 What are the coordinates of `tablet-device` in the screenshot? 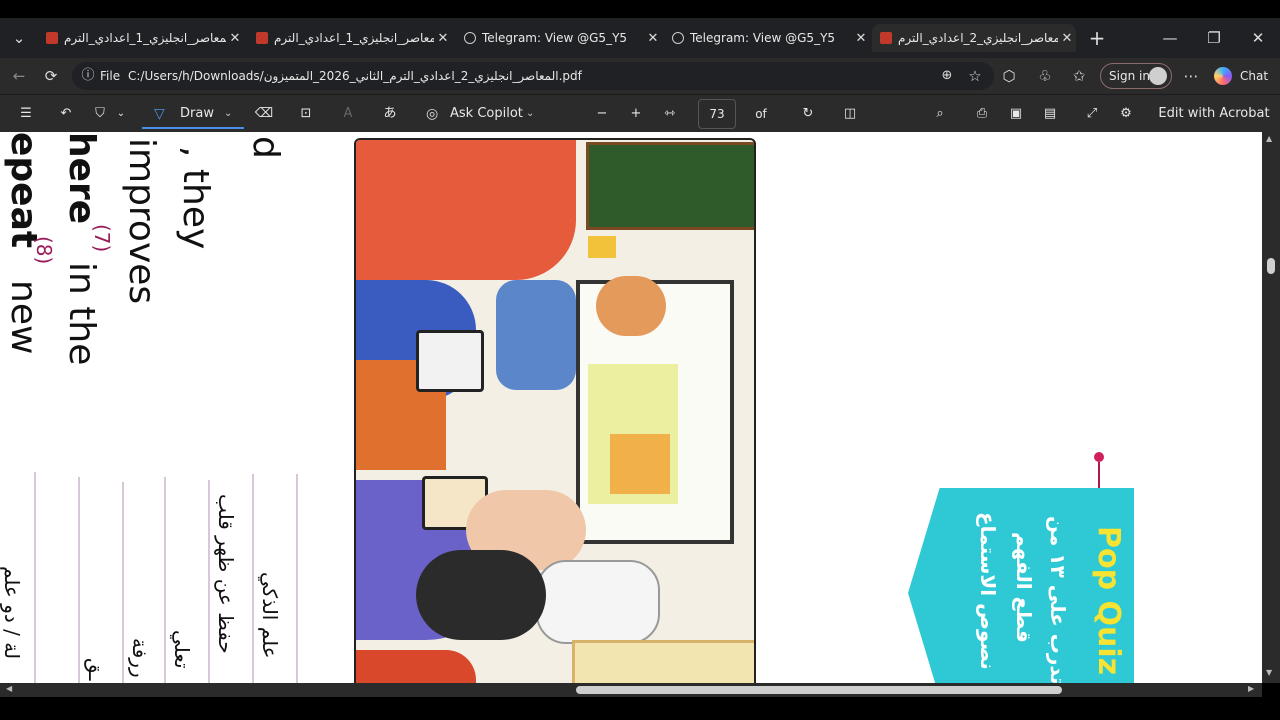 It's located at (450, 361).